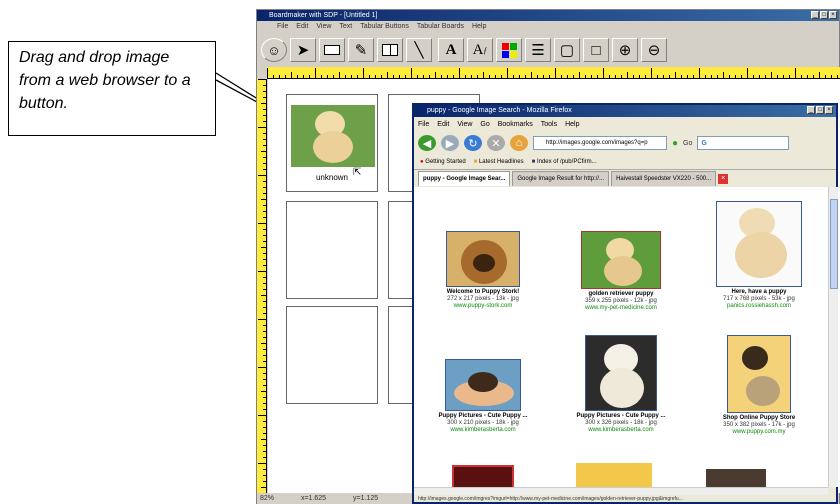 Image resolution: width=840 pixels, height=504 pixels. I want to click on result-title: golden retriever puppy, so click(621, 294).